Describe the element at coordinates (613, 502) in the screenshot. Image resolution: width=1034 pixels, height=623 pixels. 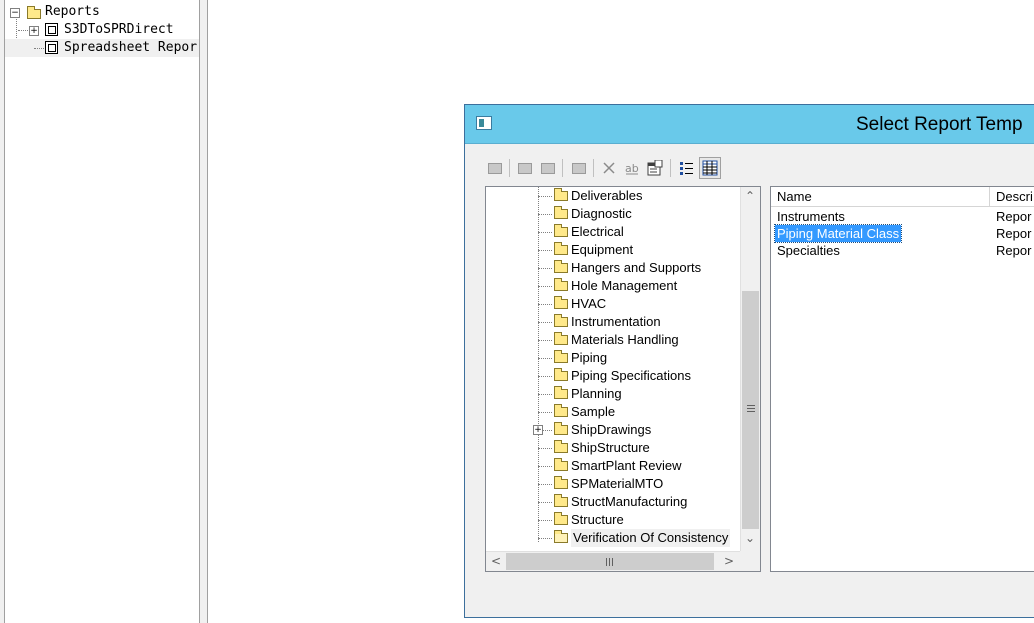
I see `tree-item: StructManufacturing` at that location.